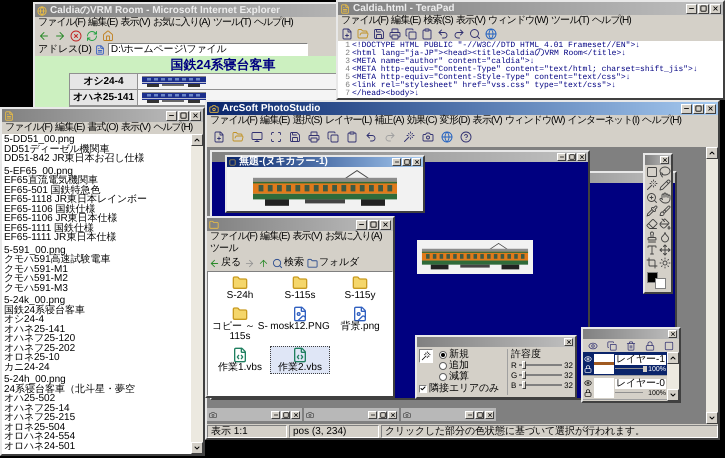 This screenshot has height=458, width=725. What do you see at coordinates (219, 137) in the screenshot?
I see `new-file-icon` at bounding box center [219, 137].